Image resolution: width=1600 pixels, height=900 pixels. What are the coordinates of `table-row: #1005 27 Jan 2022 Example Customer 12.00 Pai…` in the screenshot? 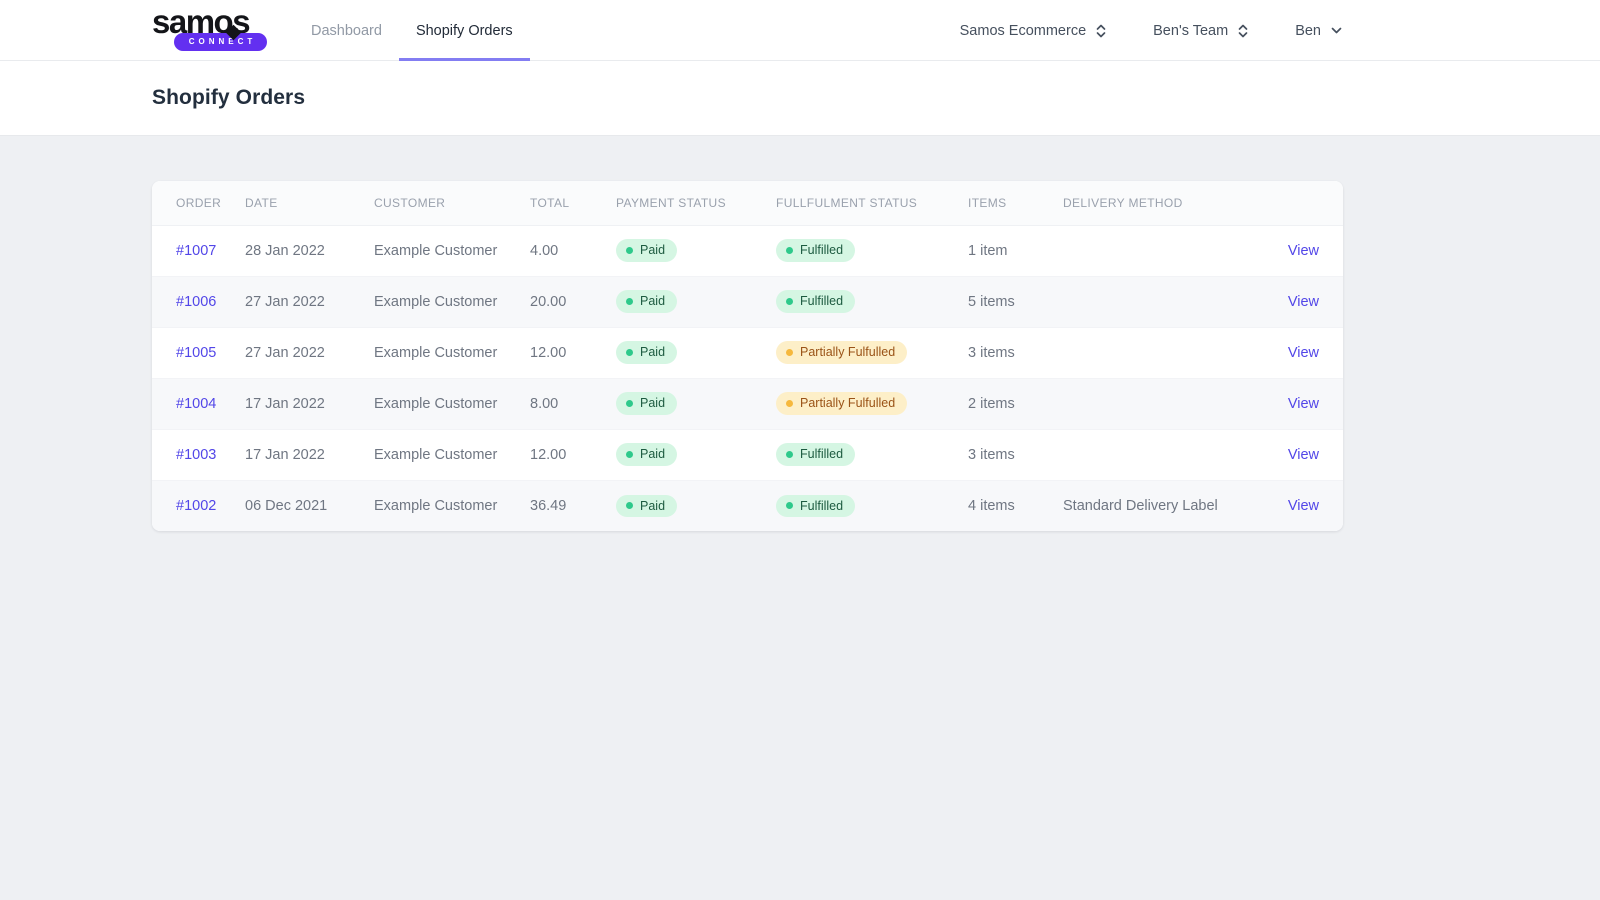 It's located at (747, 352).